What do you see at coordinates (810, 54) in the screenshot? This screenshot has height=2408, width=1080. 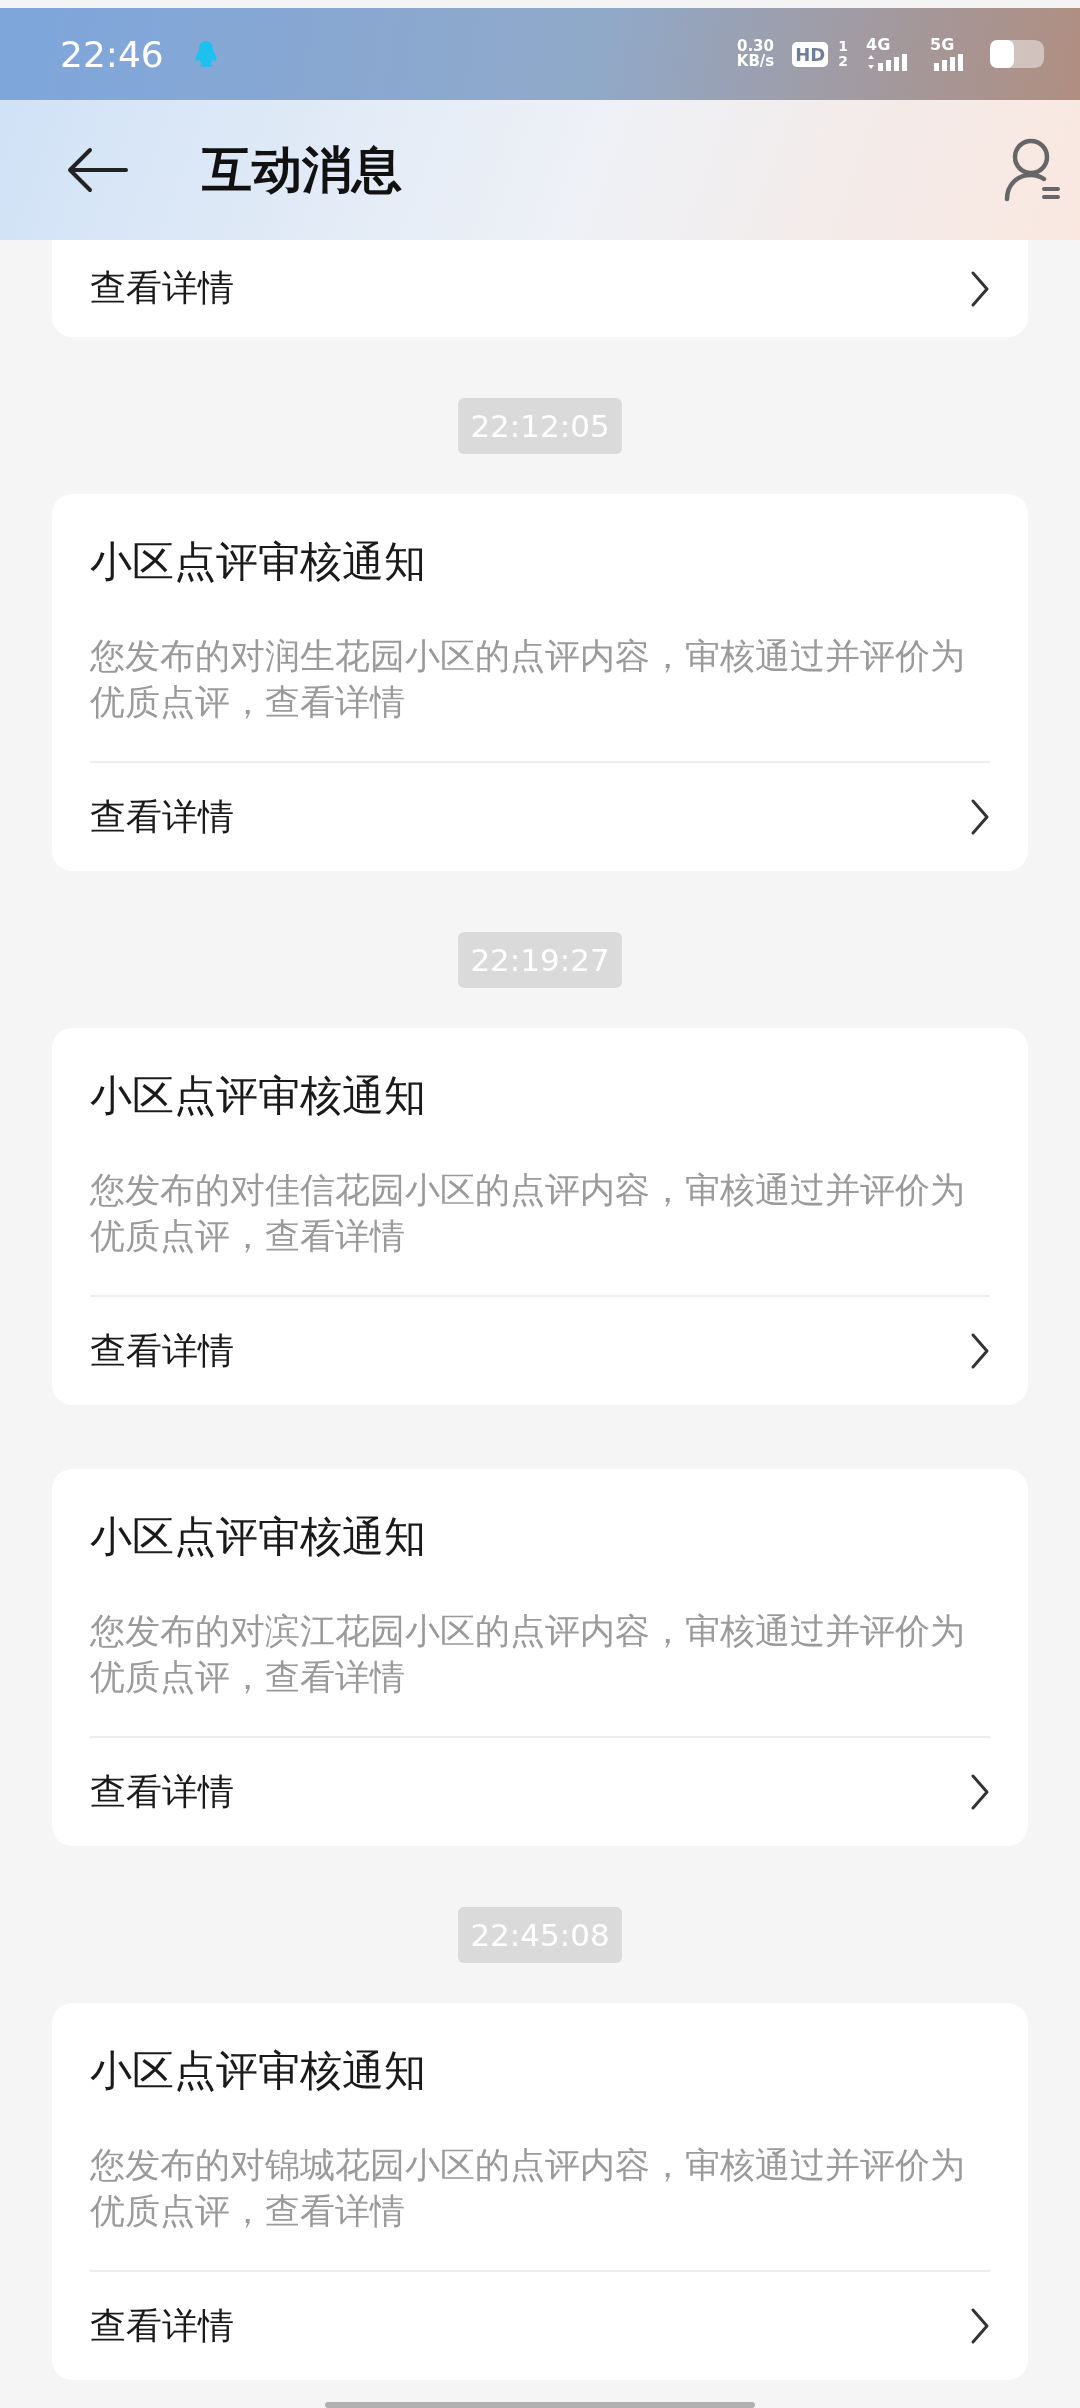 I see `hd-badge: HD` at bounding box center [810, 54].